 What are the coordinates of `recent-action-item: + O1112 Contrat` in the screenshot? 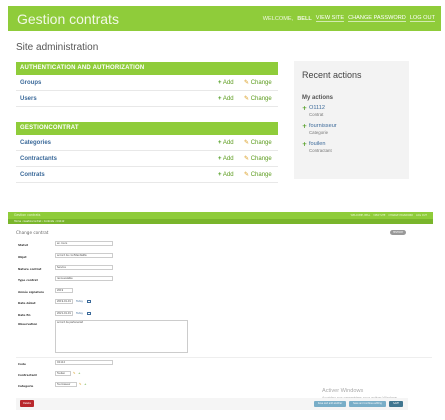 It's located at (351, 111).